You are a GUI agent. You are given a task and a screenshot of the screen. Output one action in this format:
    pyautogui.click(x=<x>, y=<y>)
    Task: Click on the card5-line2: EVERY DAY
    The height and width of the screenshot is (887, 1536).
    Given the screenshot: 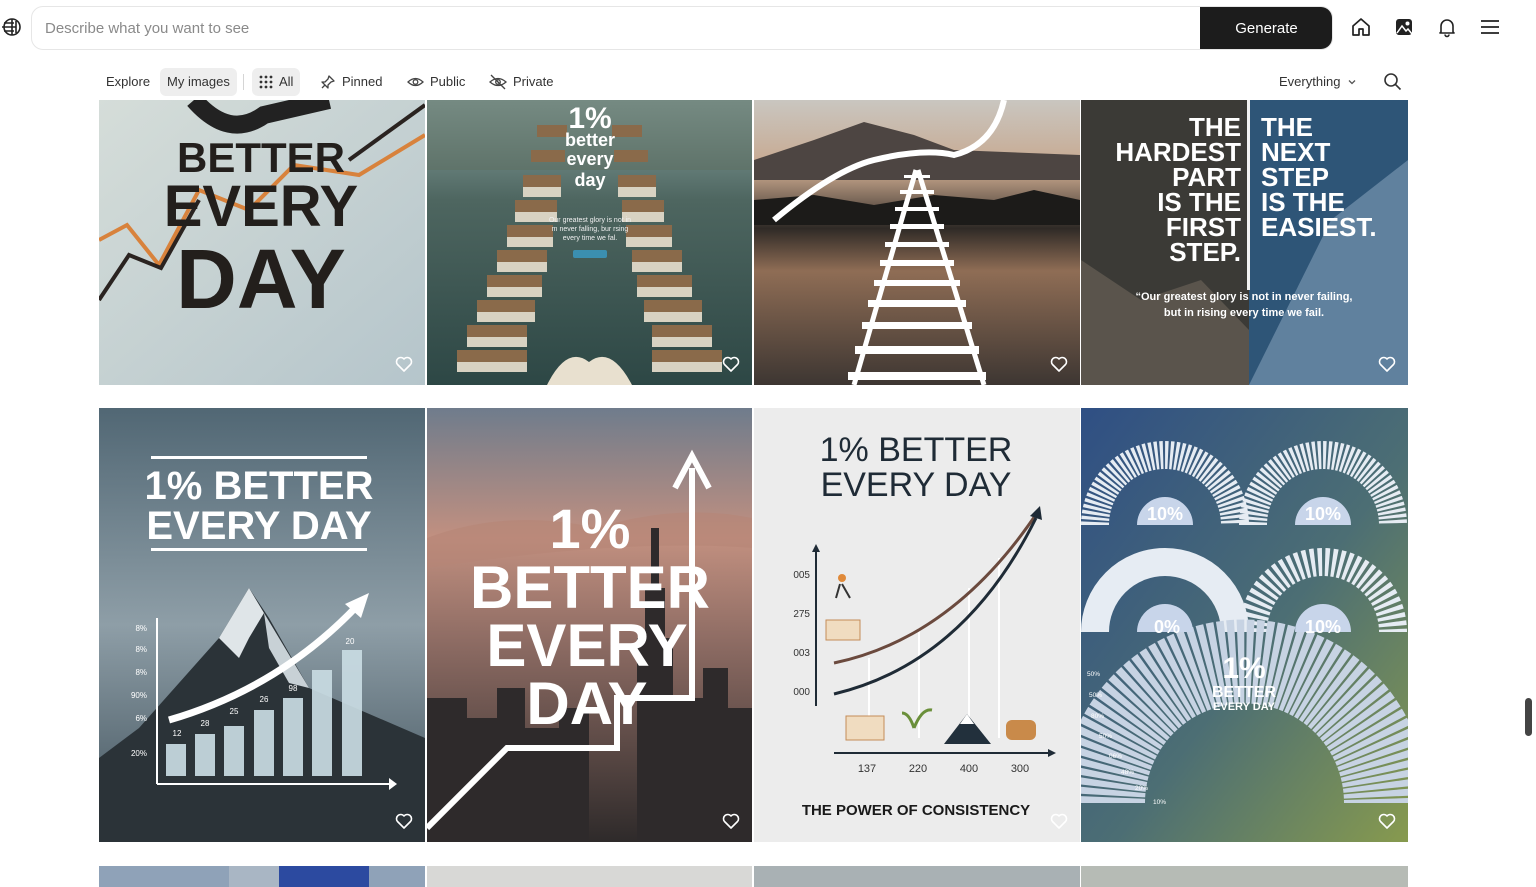 What is the action you would take?
    pyautogui.click(x=259, y=526)
    